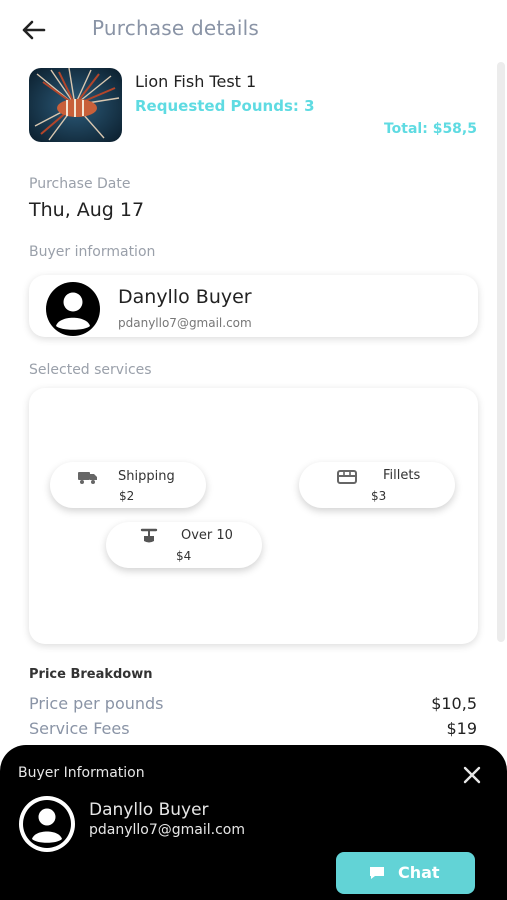 The height and width of the screenshot is (900, 507). I want to click on scrollbar, so click(501, 352).